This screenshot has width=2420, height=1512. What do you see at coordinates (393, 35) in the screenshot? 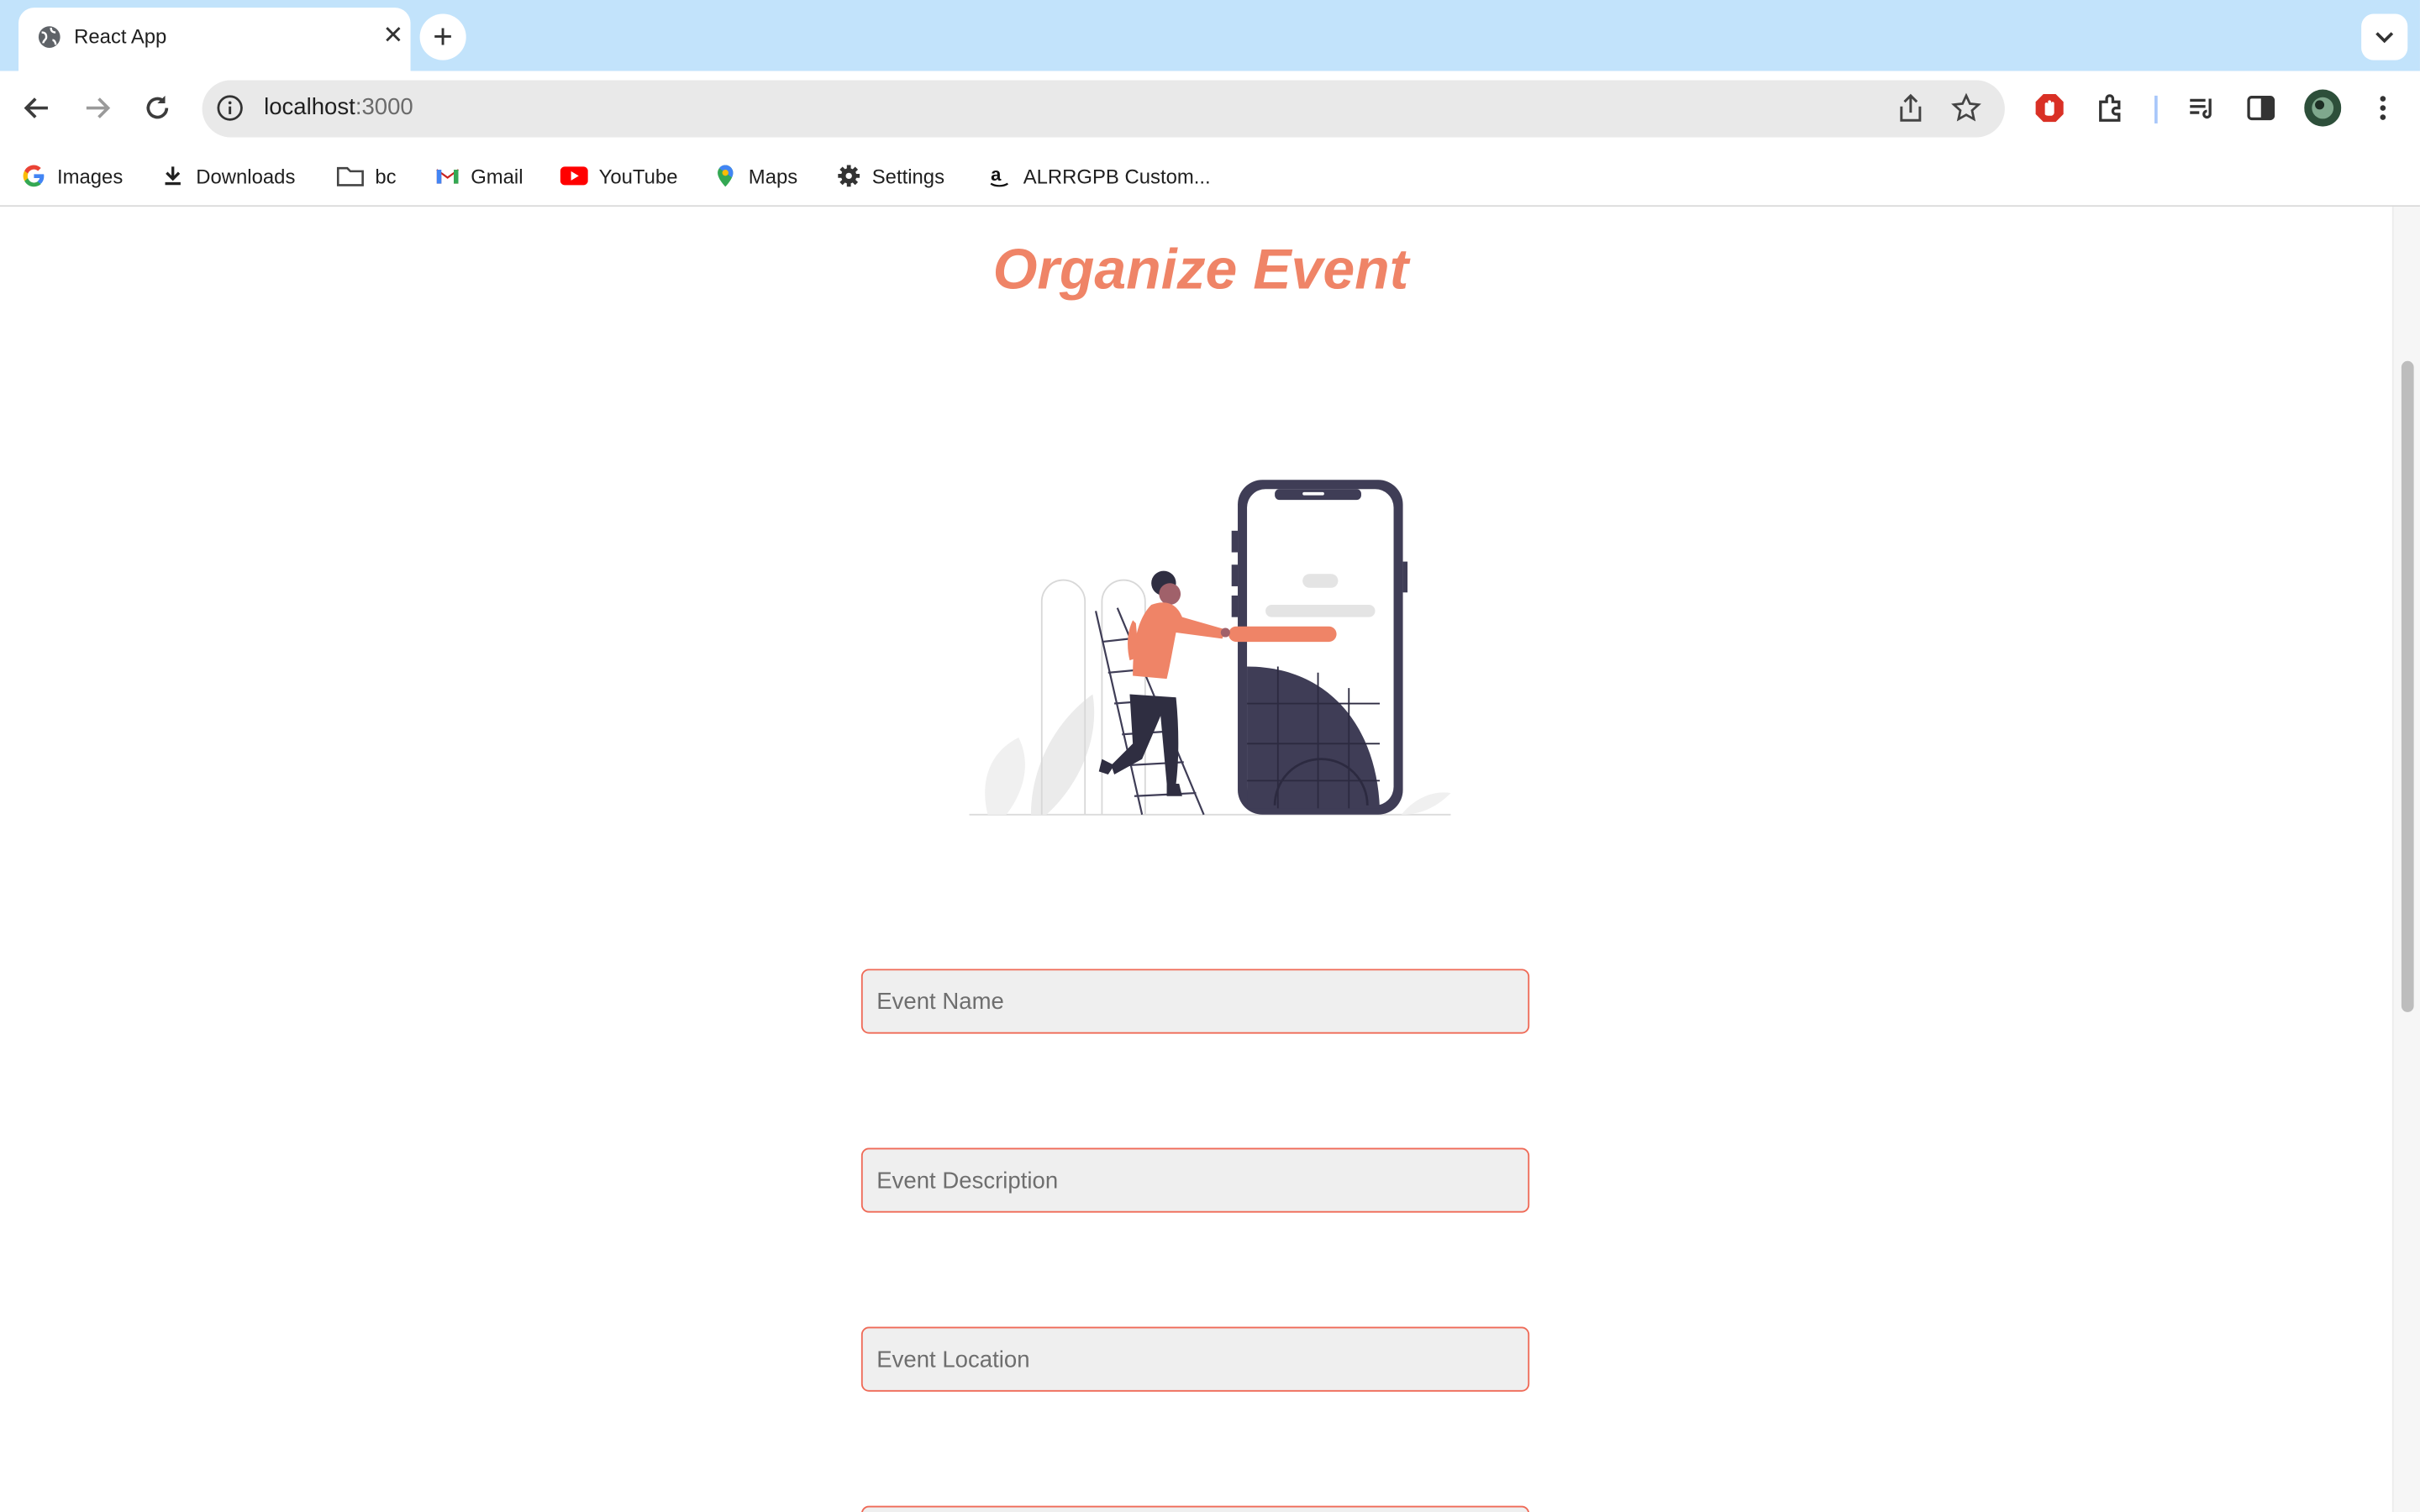
I see `close-tab-icon: ✕` at bounding box center [393, 35].